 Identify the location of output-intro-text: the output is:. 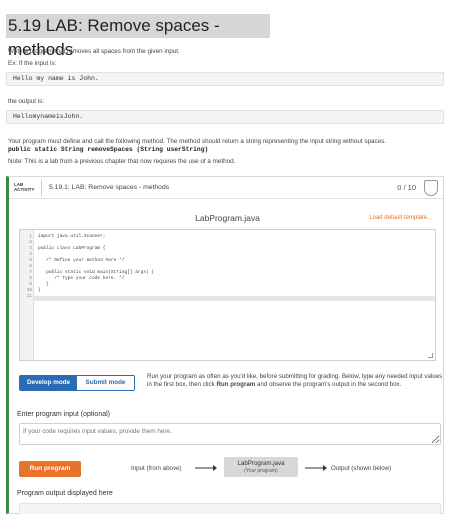
(26, 101).